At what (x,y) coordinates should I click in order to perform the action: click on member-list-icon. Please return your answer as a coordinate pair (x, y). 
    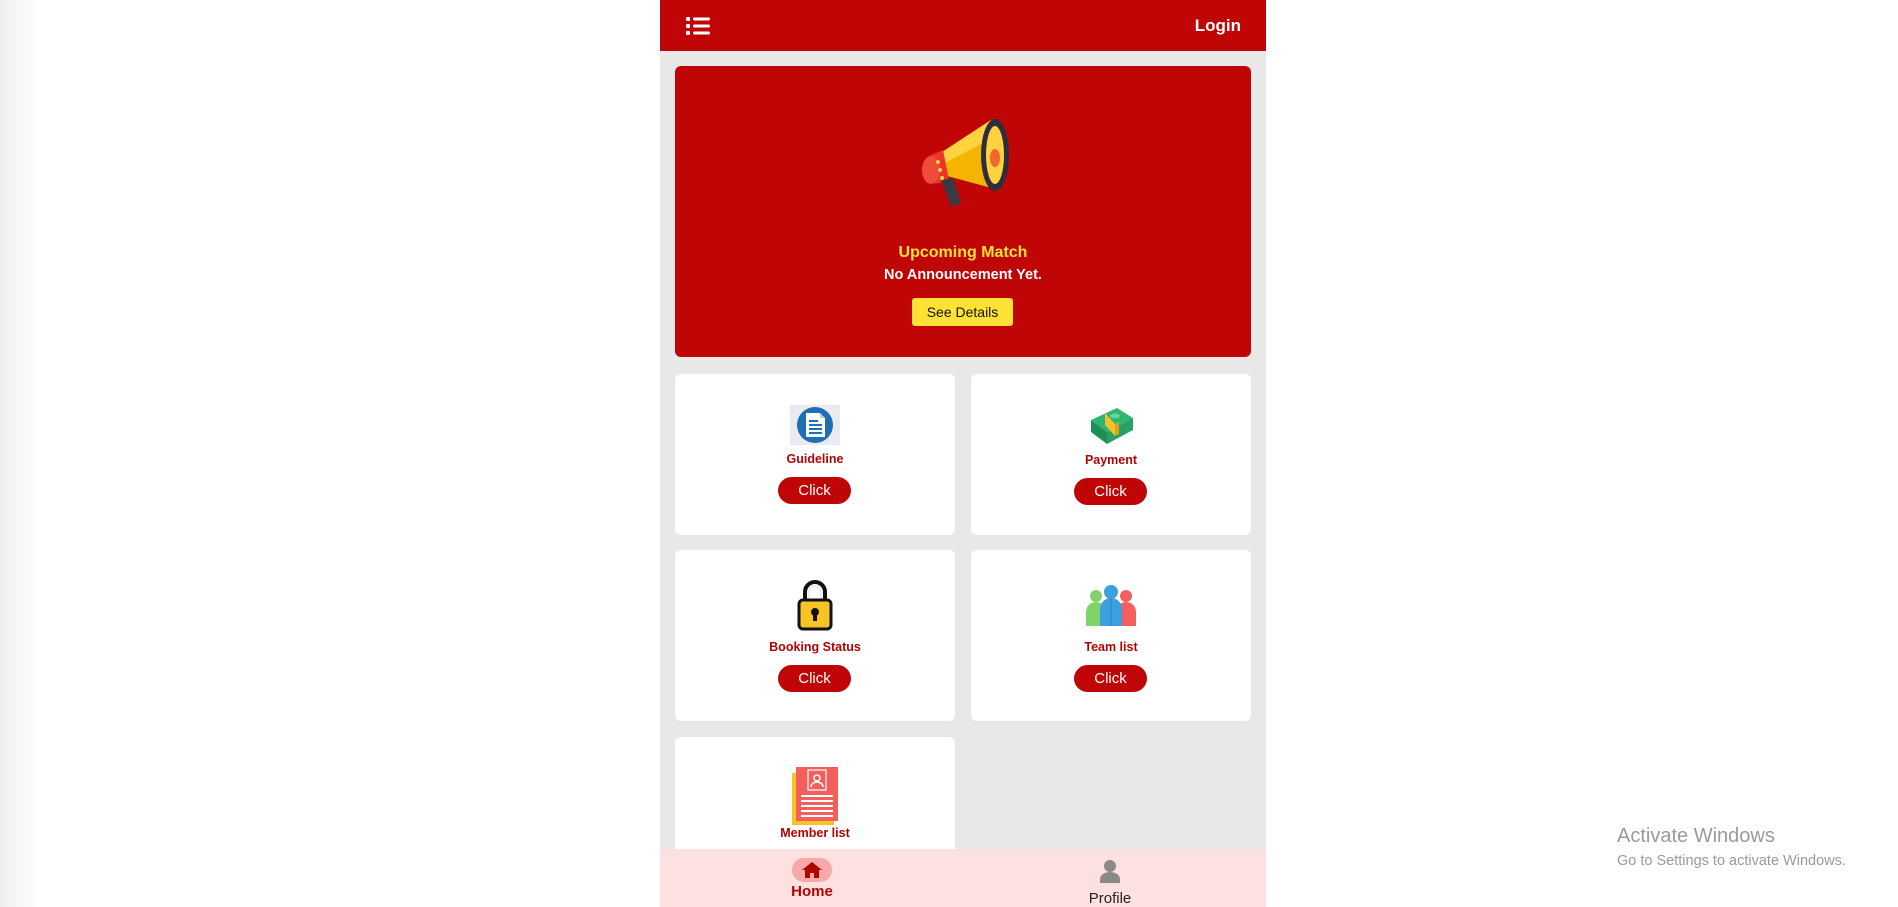
    Looking at the image, I should click on (815, 798).